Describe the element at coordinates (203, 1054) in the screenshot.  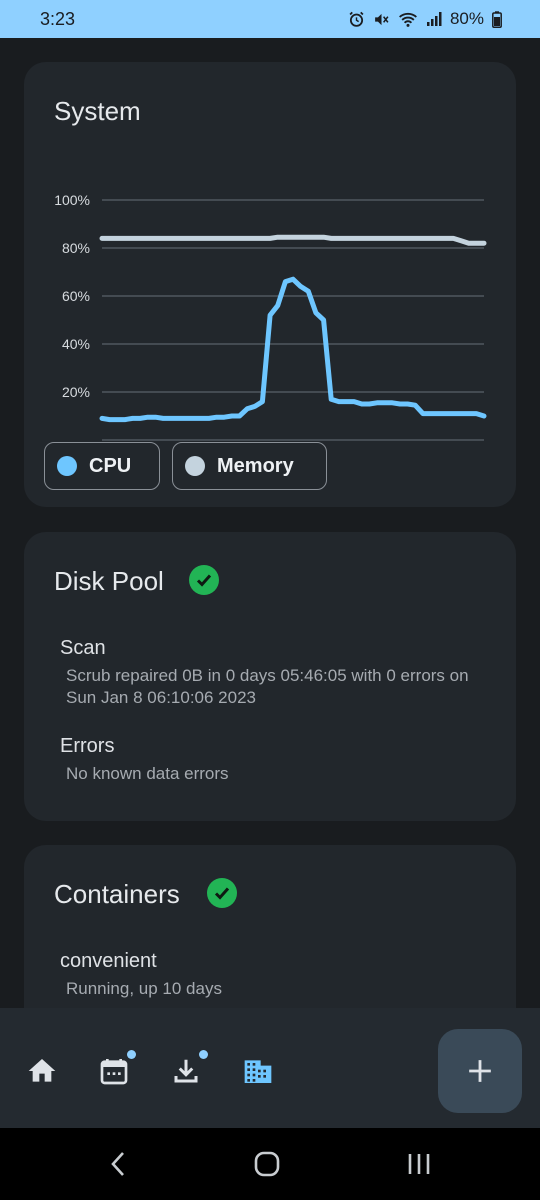
I see `download-badge` at that location.